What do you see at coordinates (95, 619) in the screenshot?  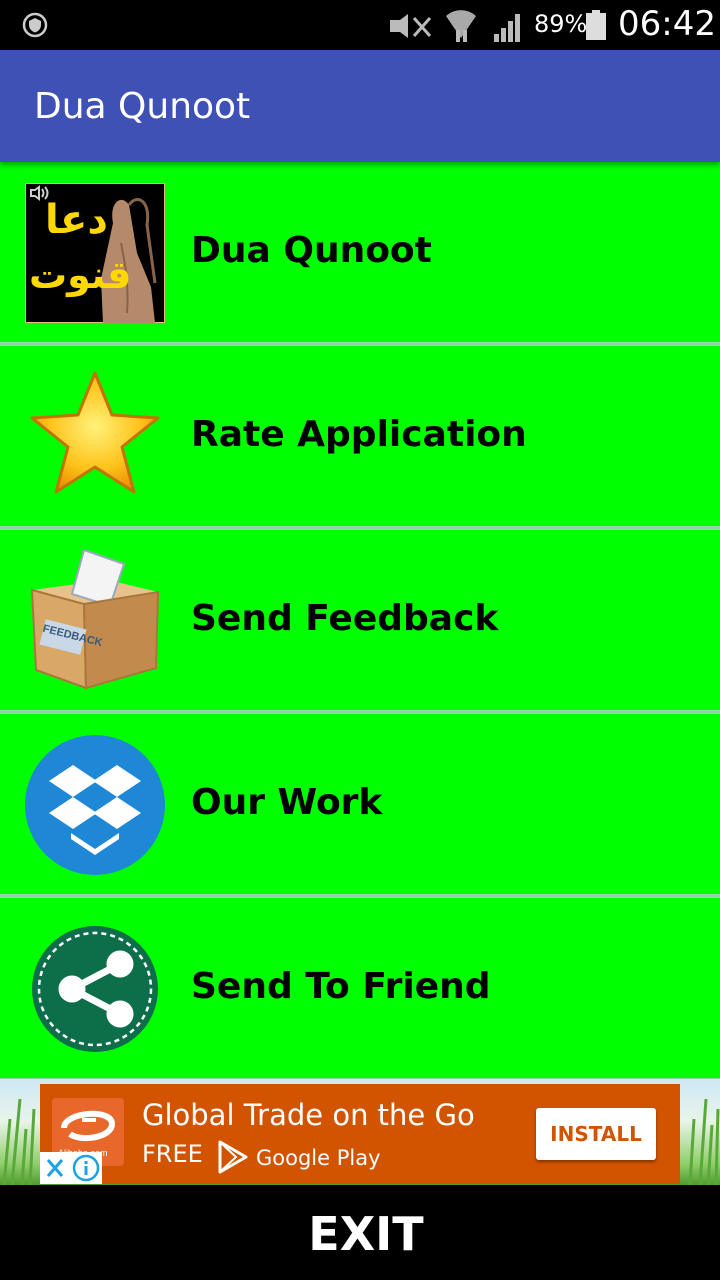 I see `feedback-box-icon: FEEDBACK` at bounding box center [95, 619].